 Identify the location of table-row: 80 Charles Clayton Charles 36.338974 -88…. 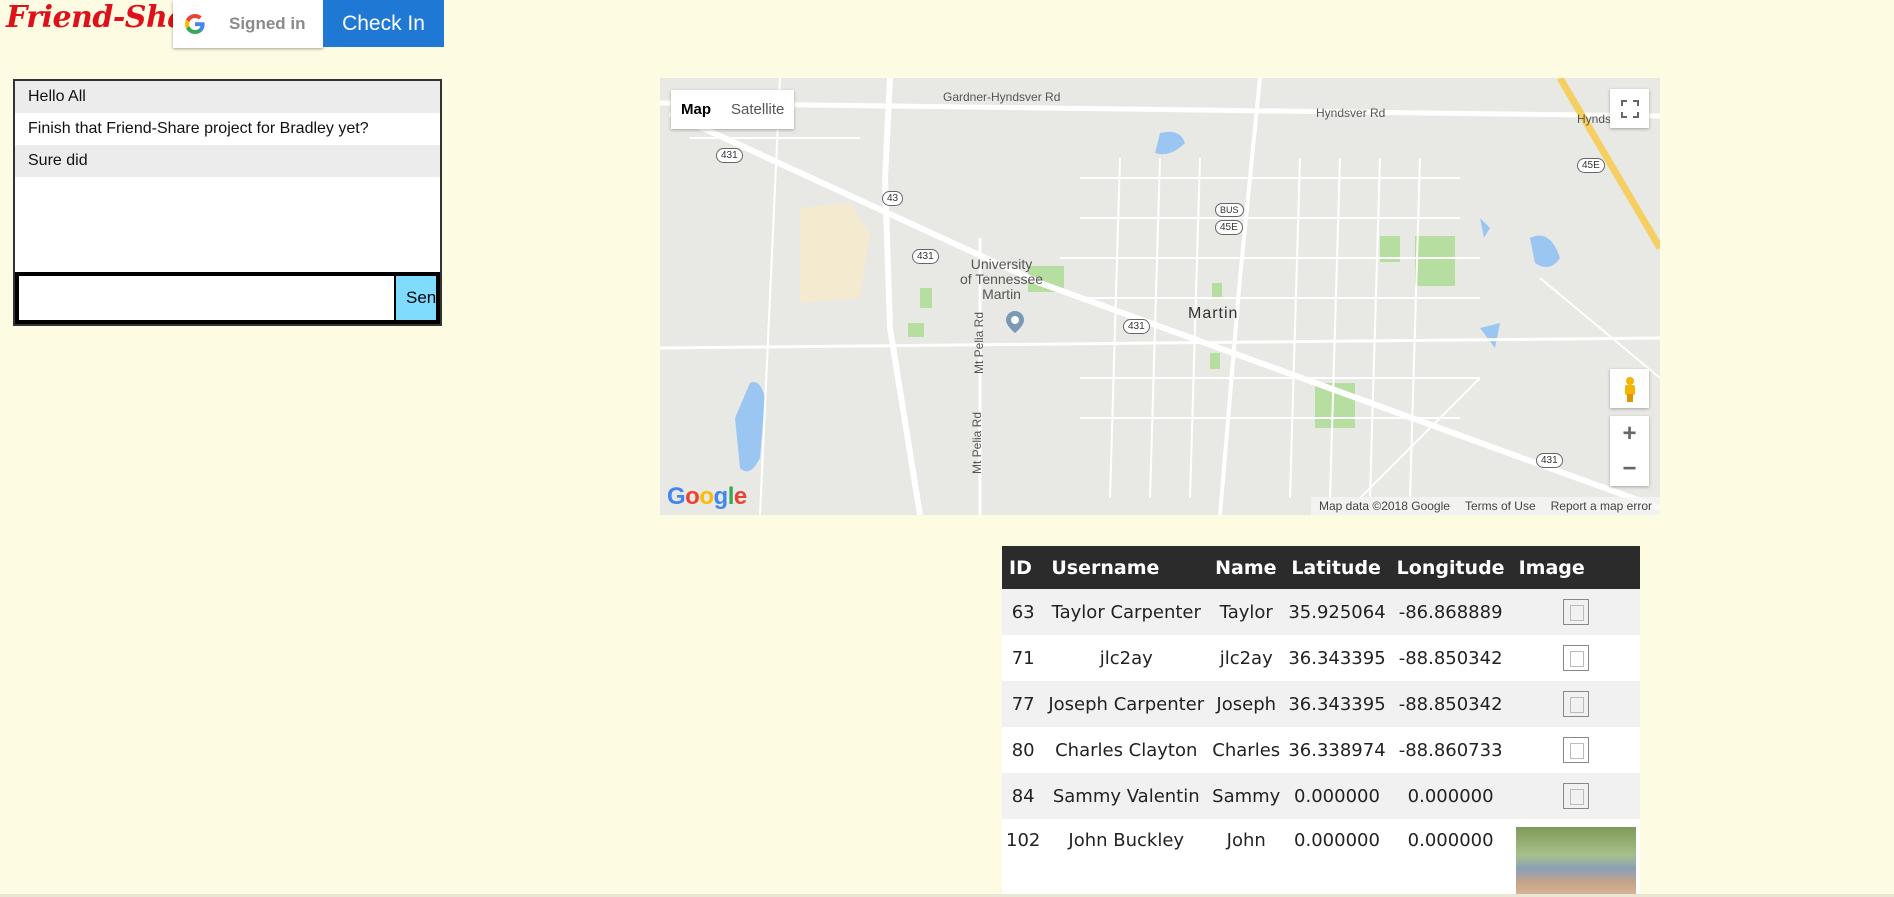
(1321, 750).